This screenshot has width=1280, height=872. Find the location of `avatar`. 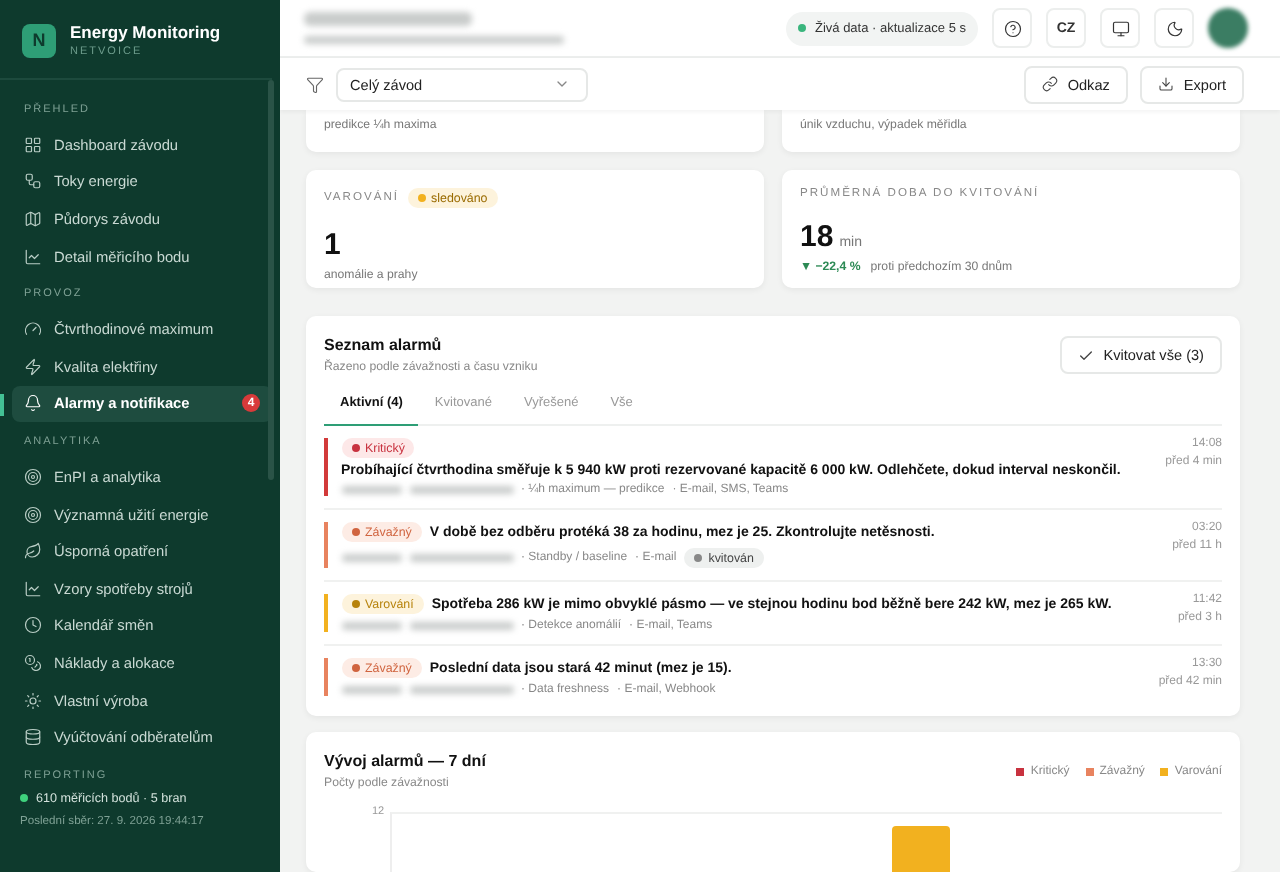

avatar is located at coordinates (1228, 28).